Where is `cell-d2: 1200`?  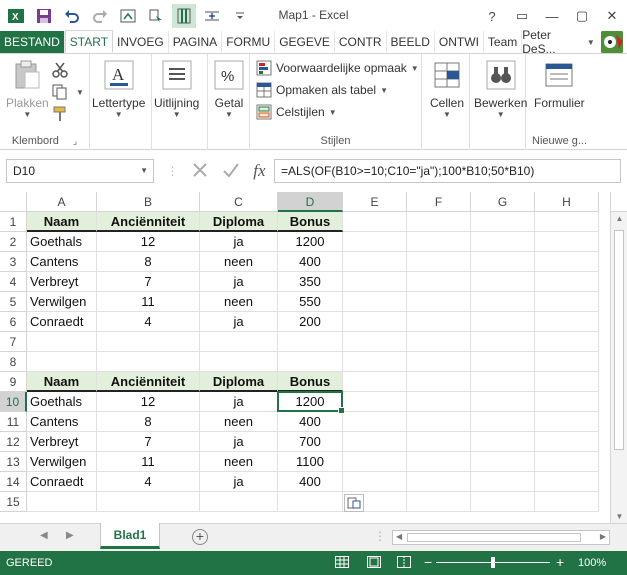 cell-d2: 1200 is located at coordinates (310, 242).